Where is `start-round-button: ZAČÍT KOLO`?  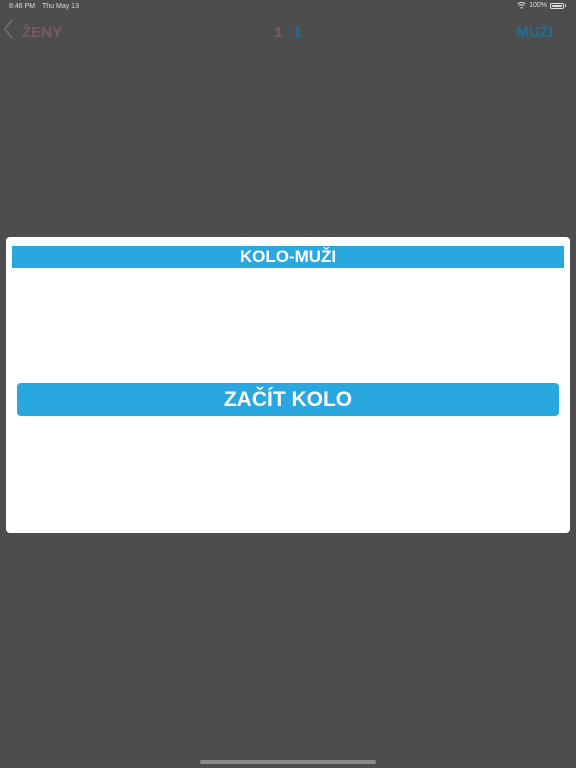 start-round-button: ZAČÍT KOLO is located at coordinates (288, 399).